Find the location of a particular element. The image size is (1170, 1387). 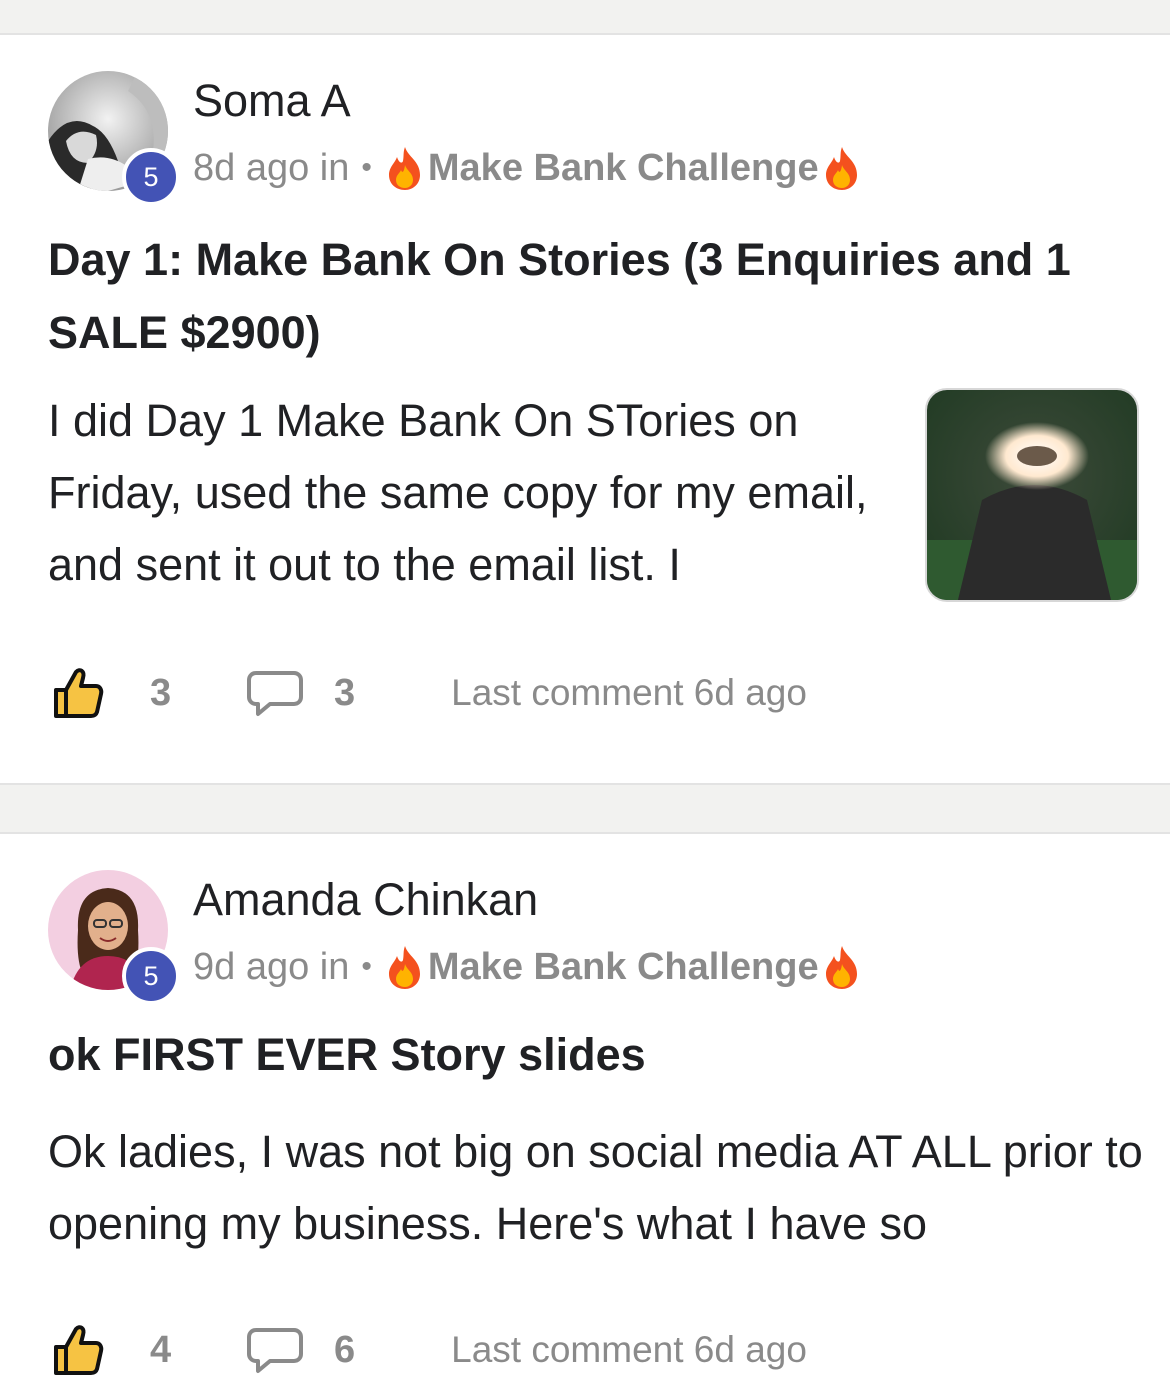

like-count: 4 is located at coordinates (161, 1349).